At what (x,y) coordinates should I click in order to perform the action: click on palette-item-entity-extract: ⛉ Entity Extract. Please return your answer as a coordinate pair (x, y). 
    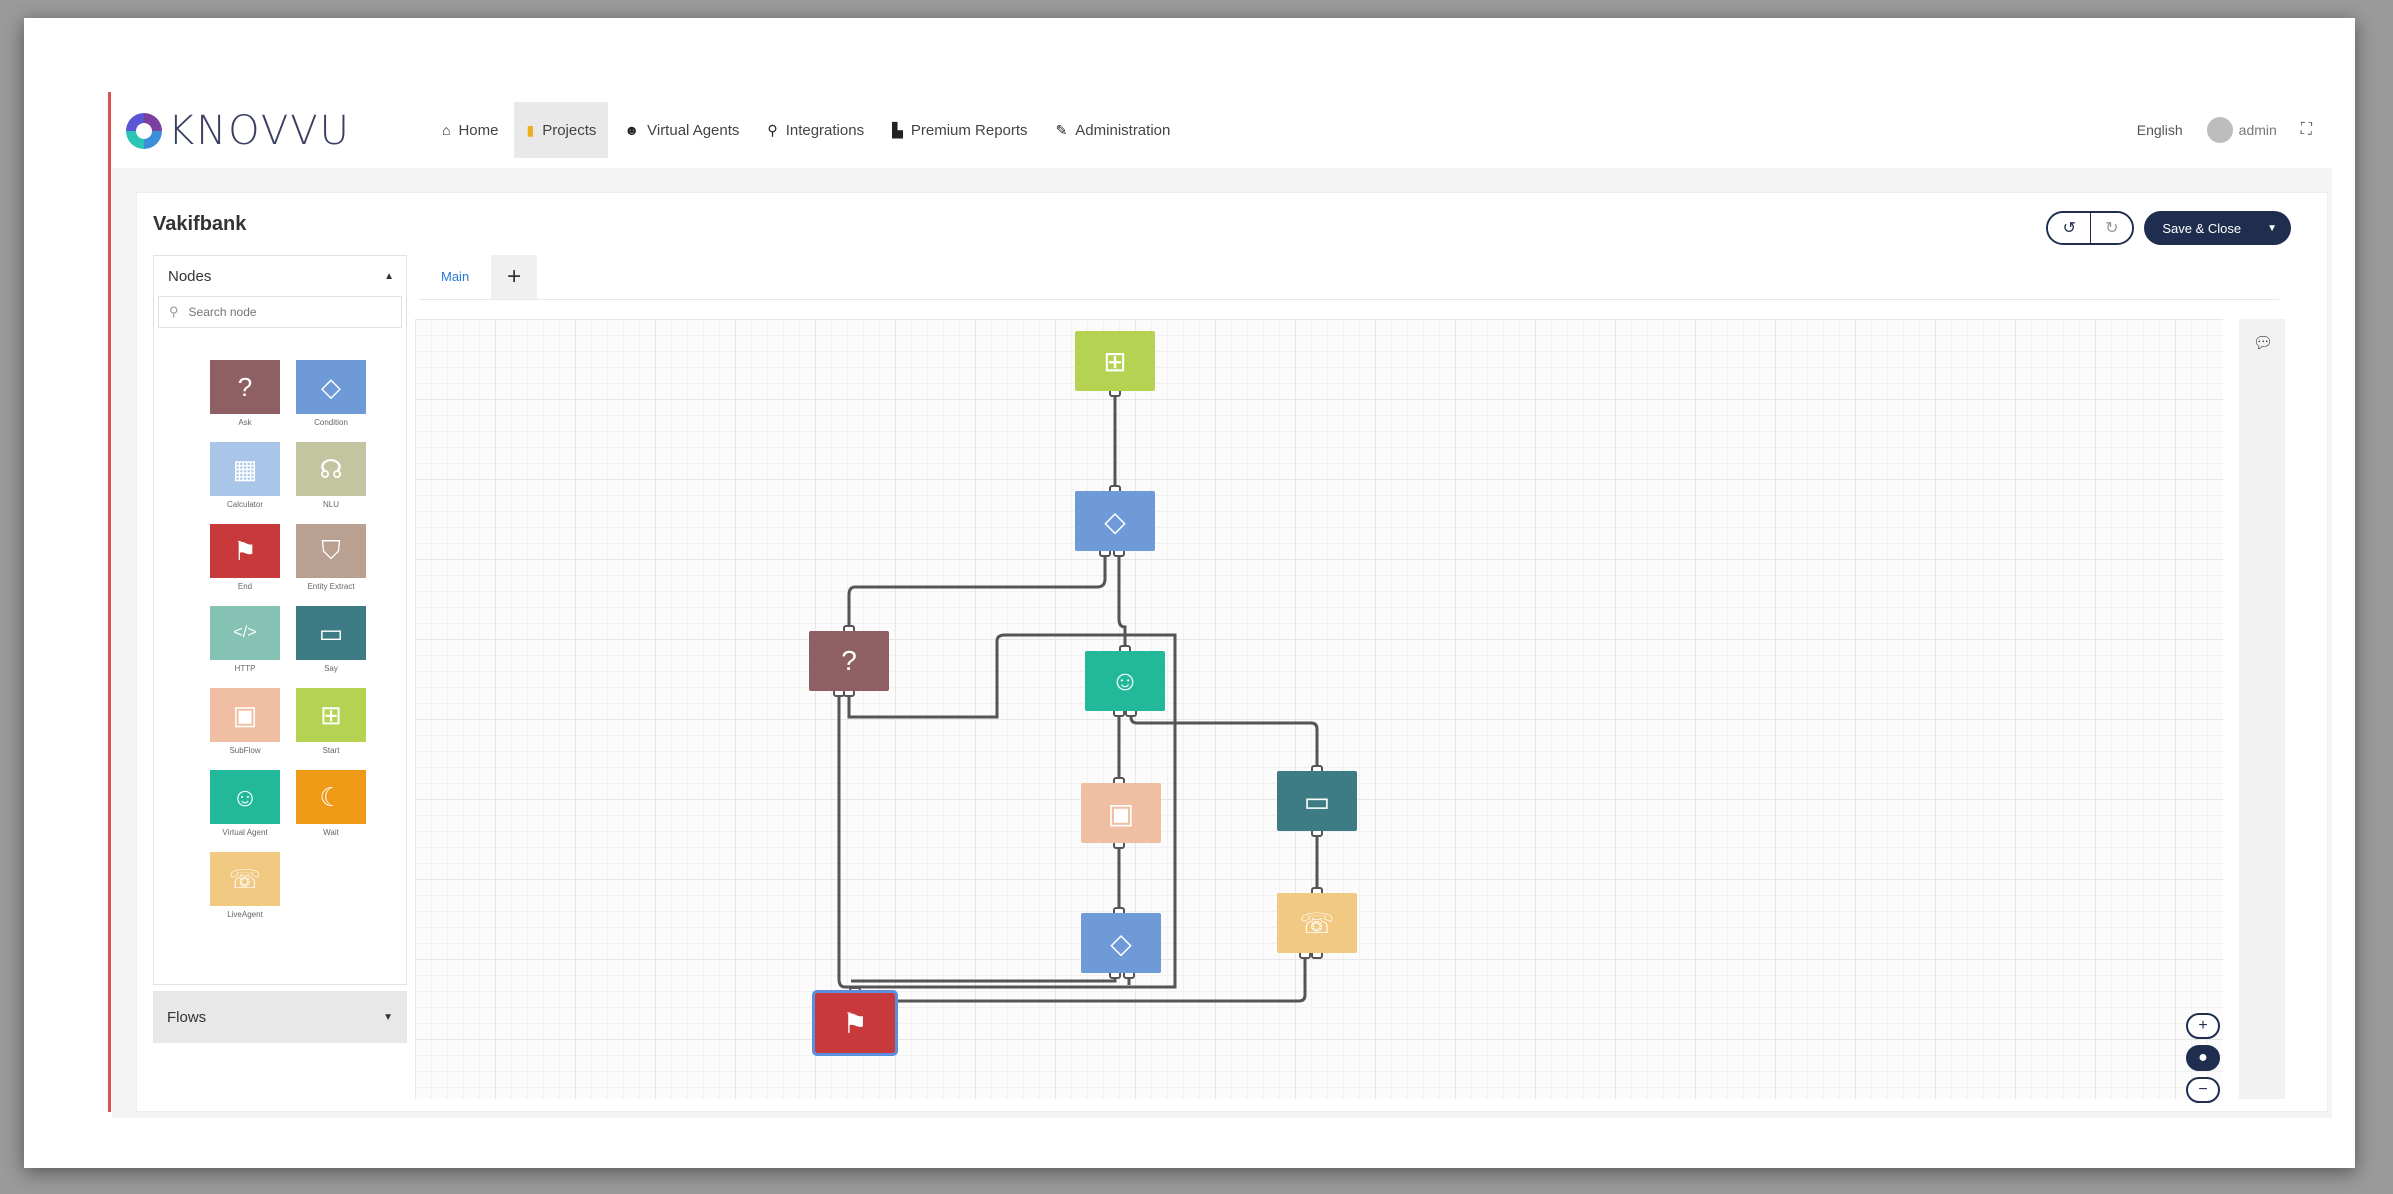
    Looking at the image, I should click on (331, 562).